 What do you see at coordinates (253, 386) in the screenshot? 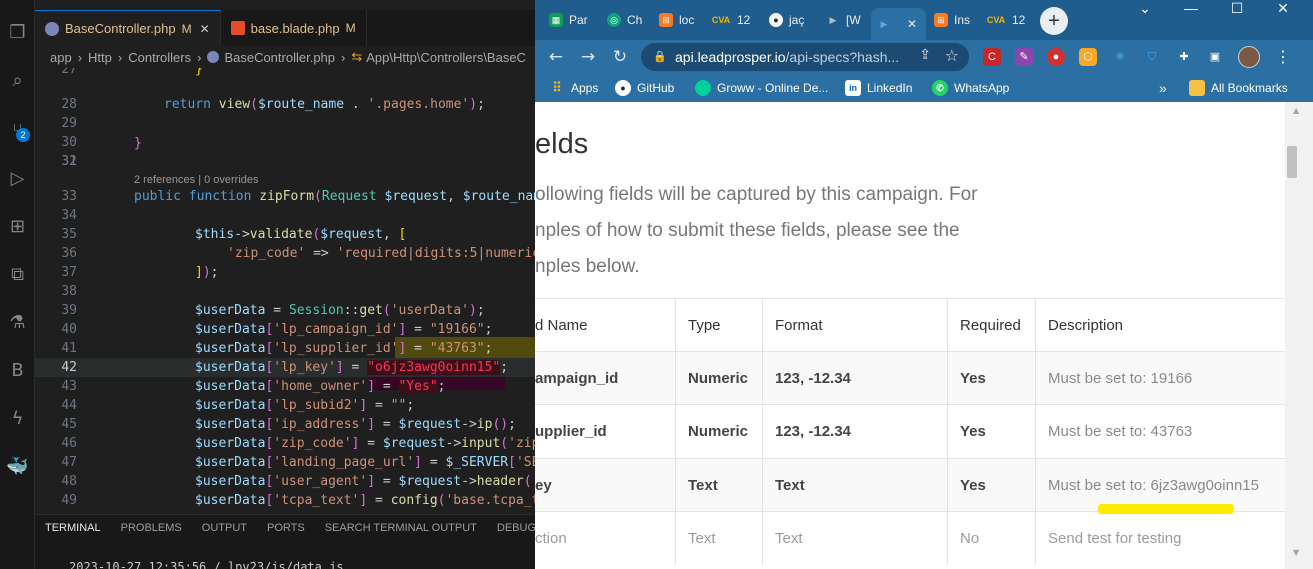
I see `code-line: 43 $userData['home_owner'] = "Yes";` at bounding box center [253, 386].